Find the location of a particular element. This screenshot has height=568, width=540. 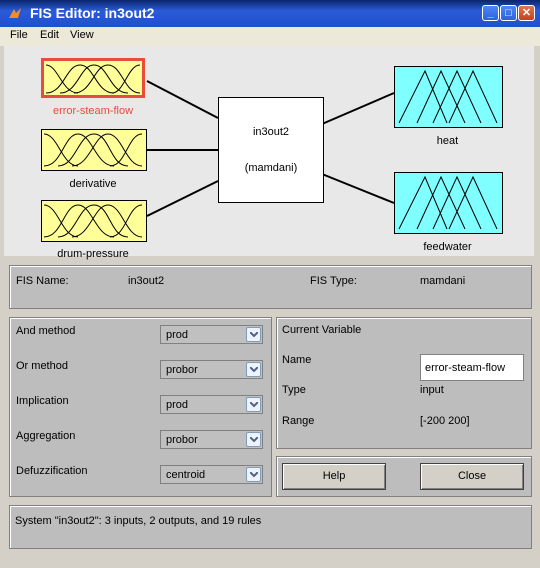

system-block: in3out2 (mamdani) is located at coordinates (271, 150).